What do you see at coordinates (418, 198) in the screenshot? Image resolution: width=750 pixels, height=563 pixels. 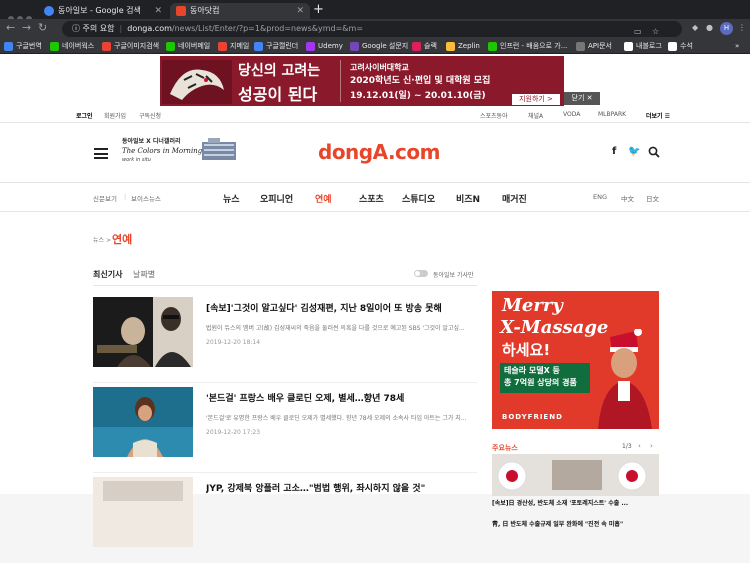 I see `nav-studio: 스튜디오` at bounding box center [418, 198].